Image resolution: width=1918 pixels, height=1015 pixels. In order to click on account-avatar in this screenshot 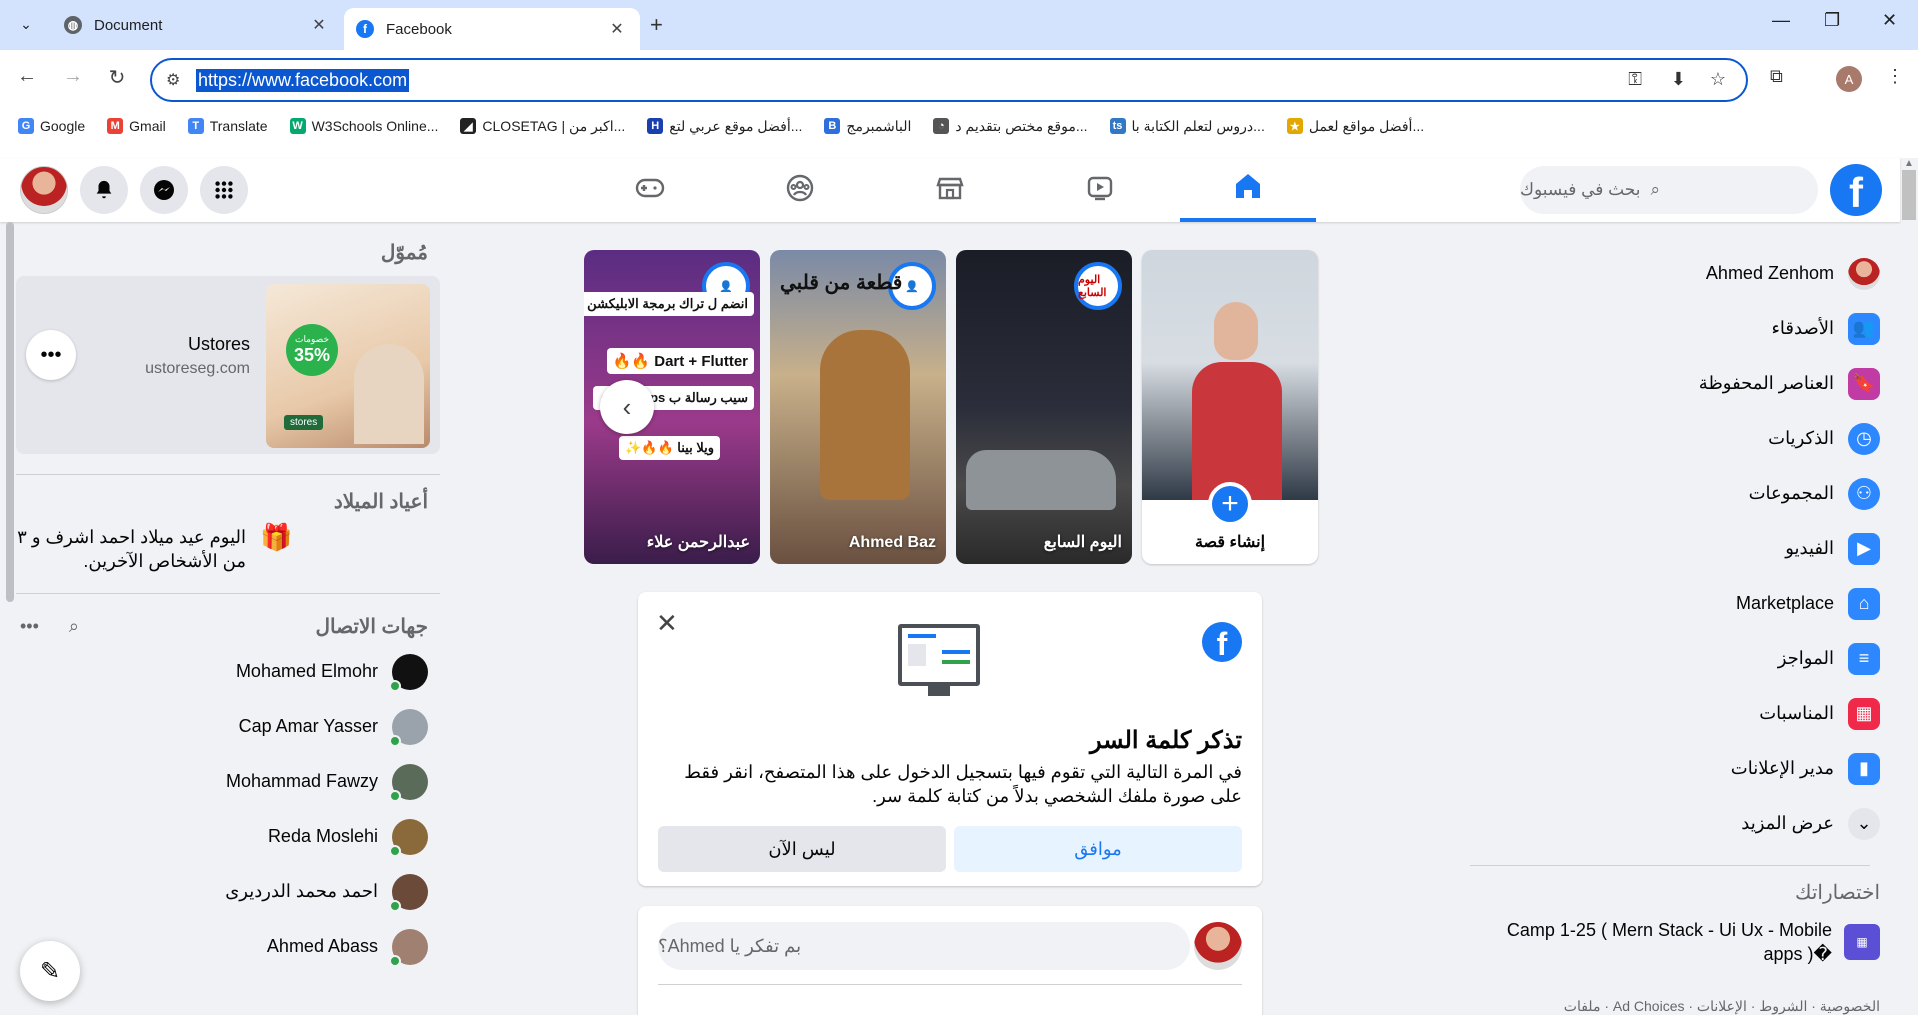, I will do `click(44, 190)`.